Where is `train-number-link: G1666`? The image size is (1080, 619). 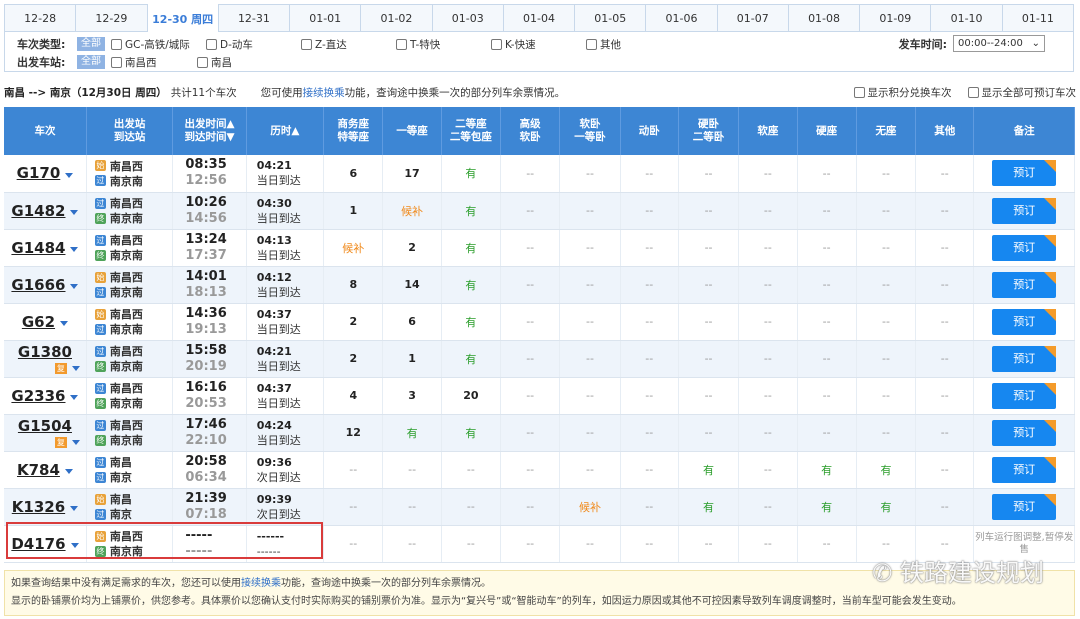 train-number-link: G1666 is located at coordinates (38, 285).